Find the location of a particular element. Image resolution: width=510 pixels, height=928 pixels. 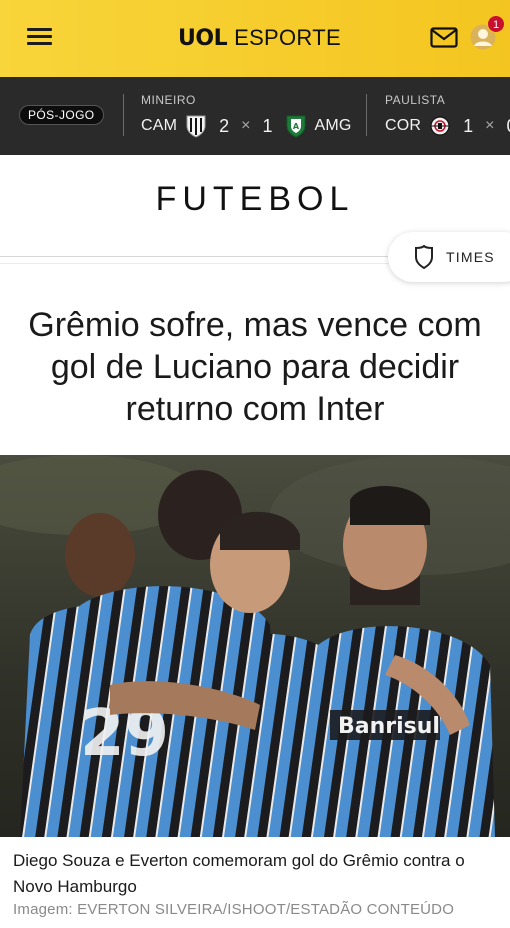

atletico-crest-icon is located at coordinates (196, 126).